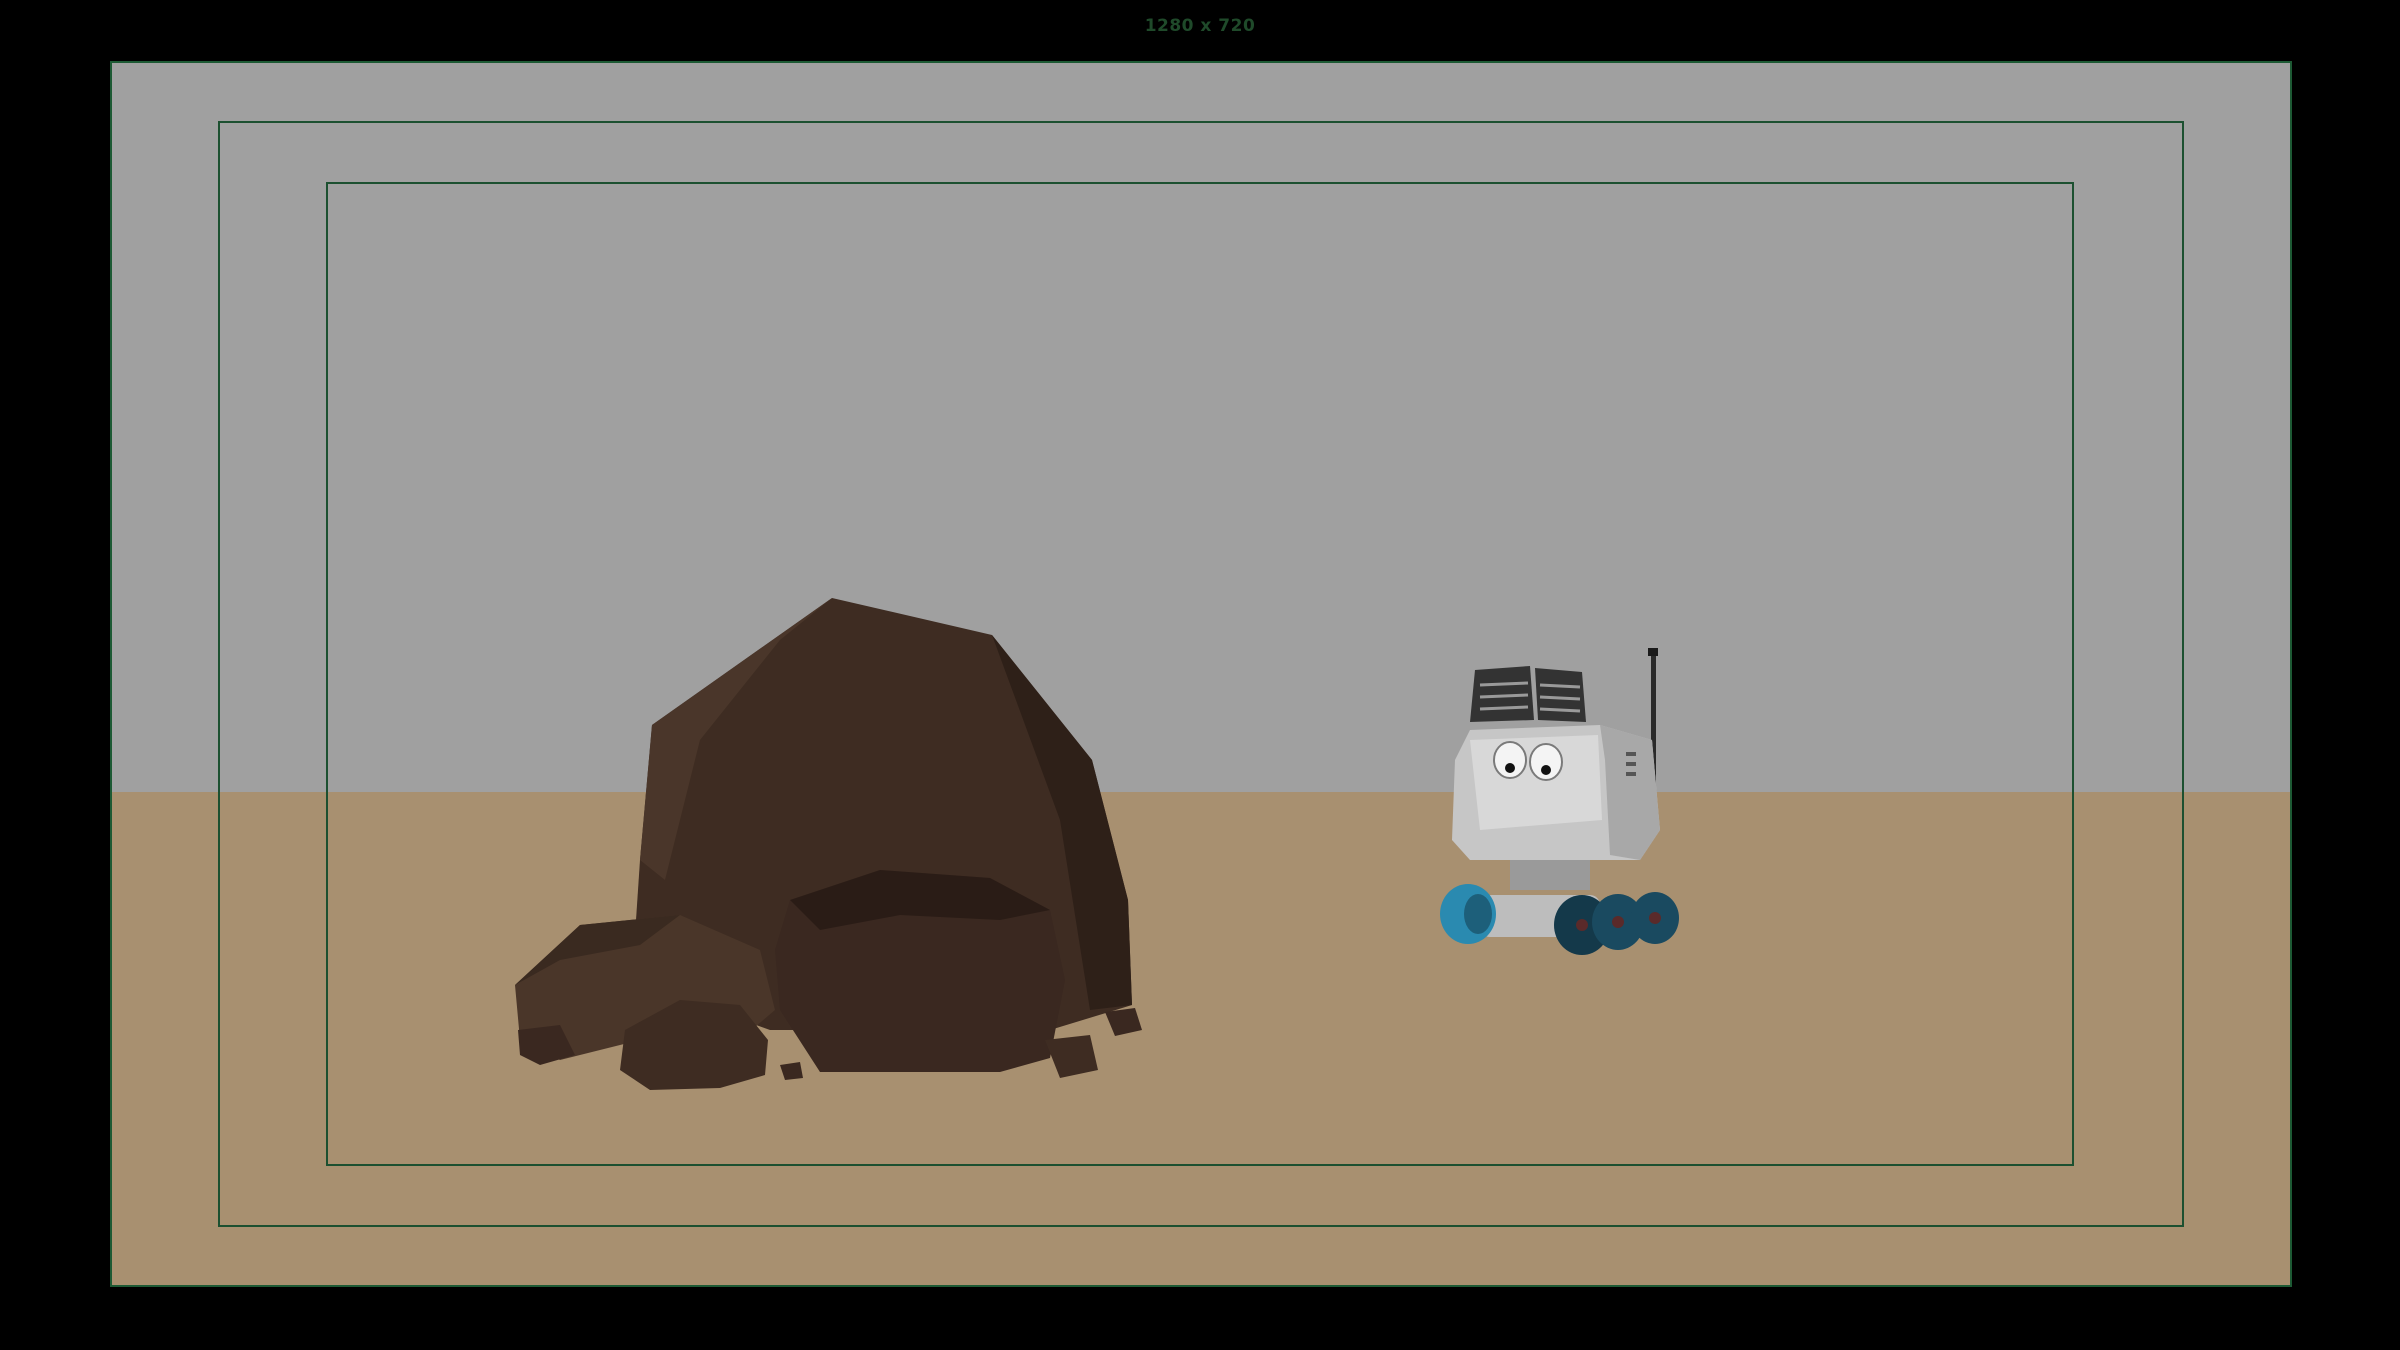  I want to click on robot-neck, so click(1550, 875).